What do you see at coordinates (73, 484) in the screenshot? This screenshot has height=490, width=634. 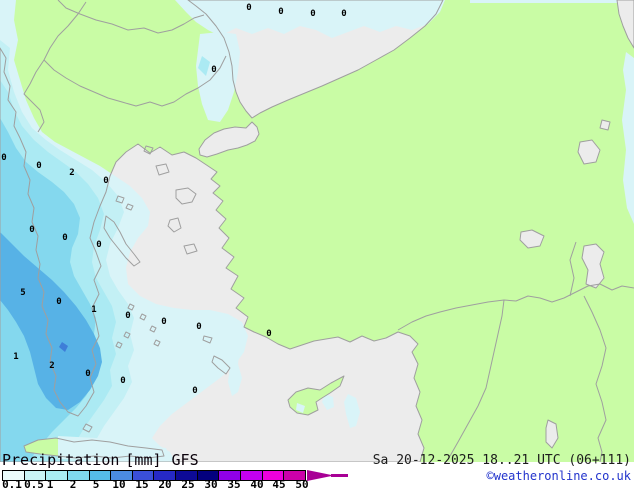 I see `scale-label: 2` at bounding box center [73, 484].